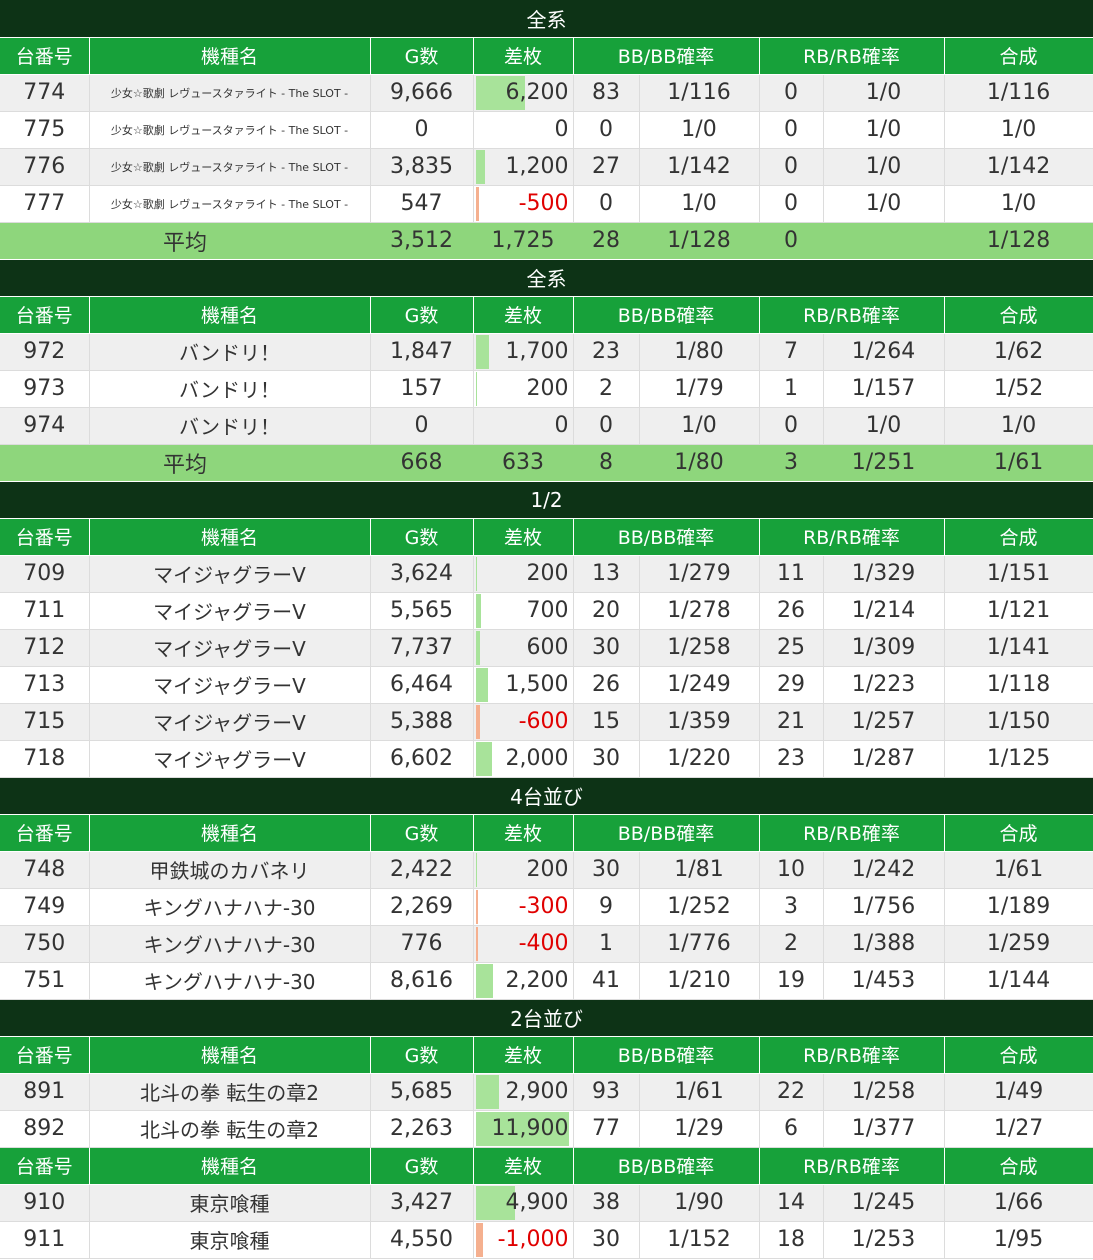 Image resolution: width=1093 pixels, height=1260 pixels. Describe the element at coordinates (45, 1203) in the screenshot. I see `machine-number: 910` at that location.